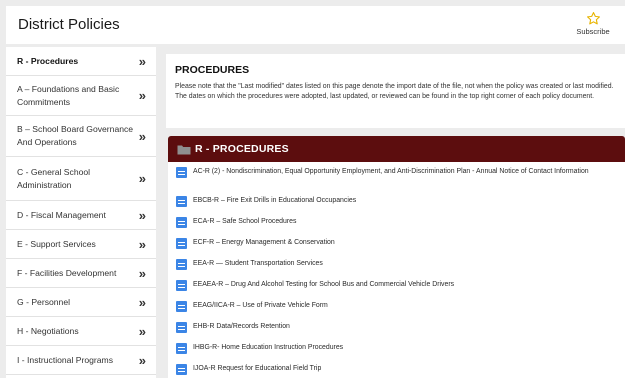 The image size is (625, 378). What do you see at coordinates (184, 149) in the screenshot?
I see `folder-icon` at bounding box center [184, 149].